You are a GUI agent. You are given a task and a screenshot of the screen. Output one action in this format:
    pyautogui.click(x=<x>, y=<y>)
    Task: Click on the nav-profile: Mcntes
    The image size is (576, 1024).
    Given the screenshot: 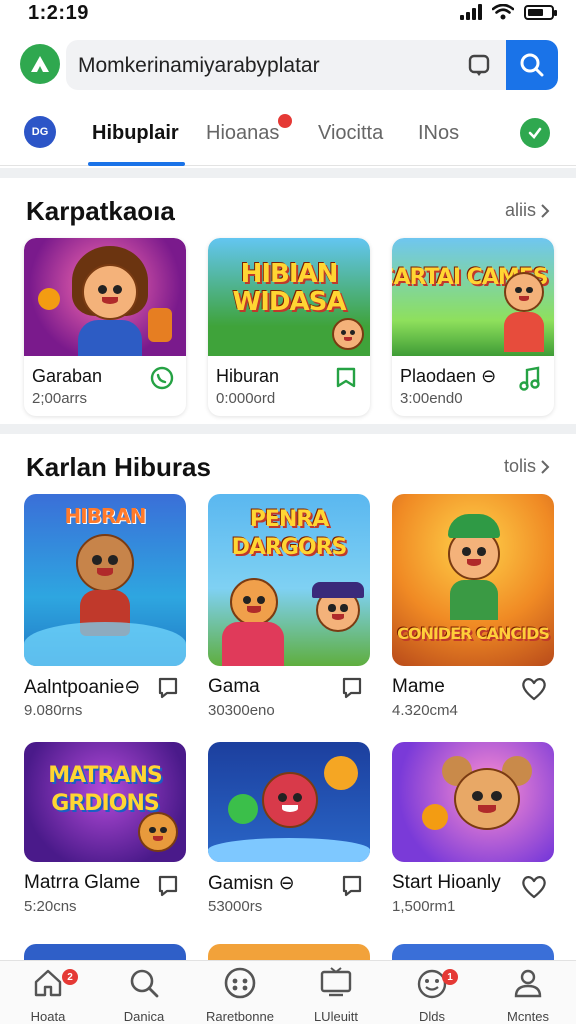 What is the action you would take?
    pyautogui.click(x=528, y=995)
    